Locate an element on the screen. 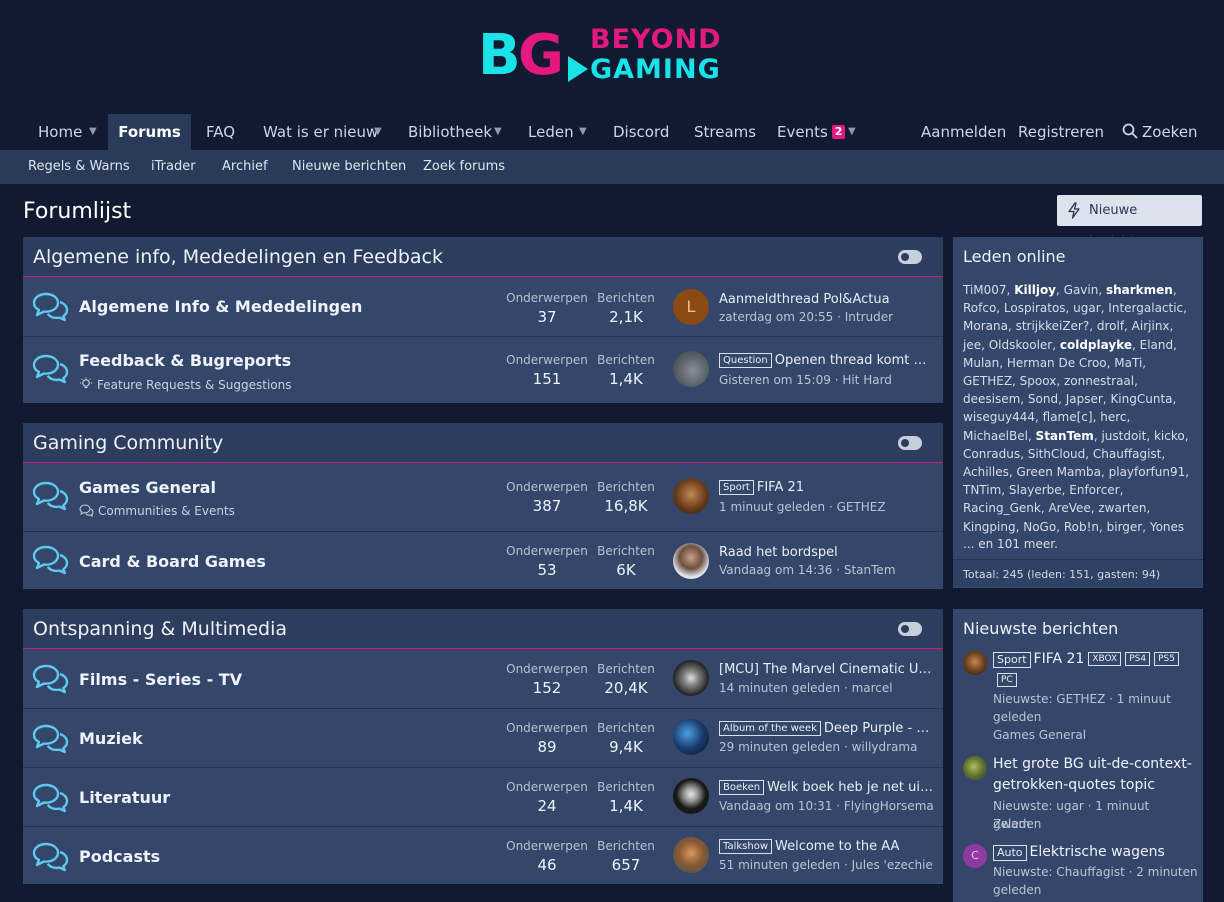  platform-tag: XBOX is located at coordinates (1105, 659).